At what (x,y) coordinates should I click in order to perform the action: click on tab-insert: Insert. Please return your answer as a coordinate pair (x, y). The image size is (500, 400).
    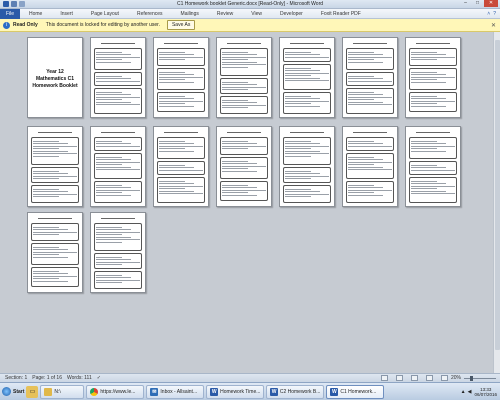
    Looking at the image, I should click on (66, 14).